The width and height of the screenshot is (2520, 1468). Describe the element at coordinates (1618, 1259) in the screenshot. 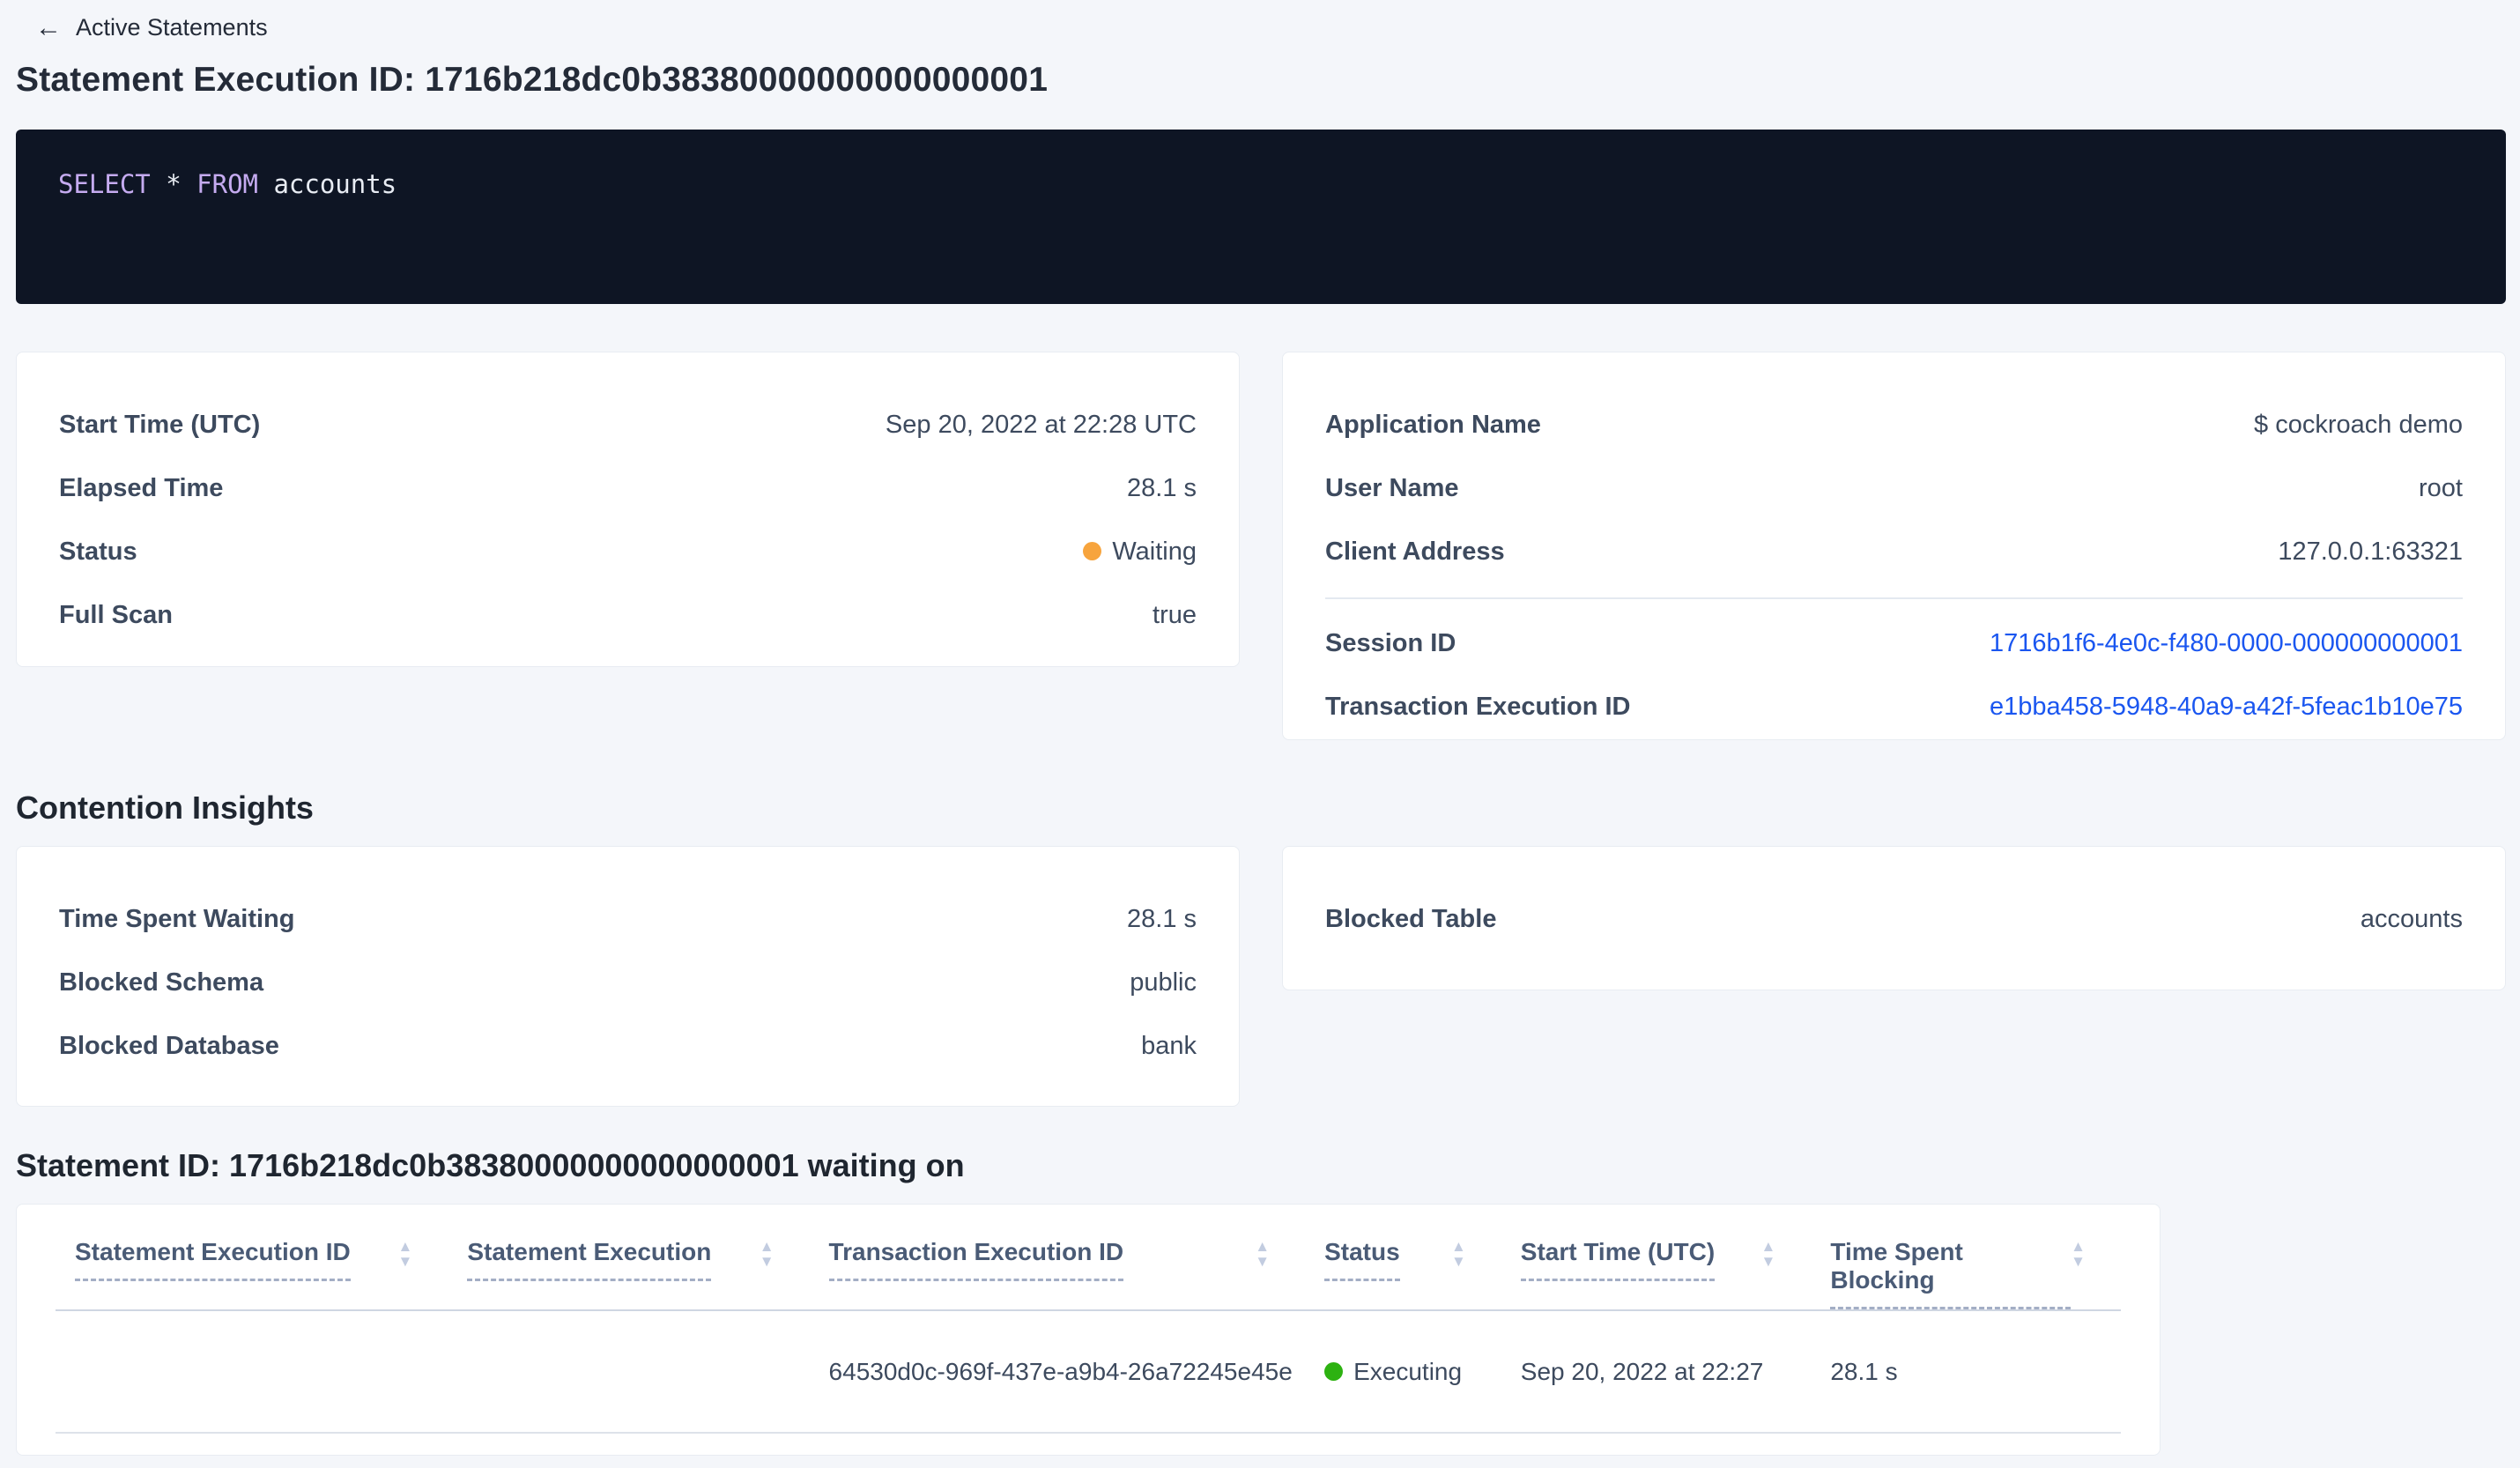

I see `column-label: Start Time (UTC)` at that location.